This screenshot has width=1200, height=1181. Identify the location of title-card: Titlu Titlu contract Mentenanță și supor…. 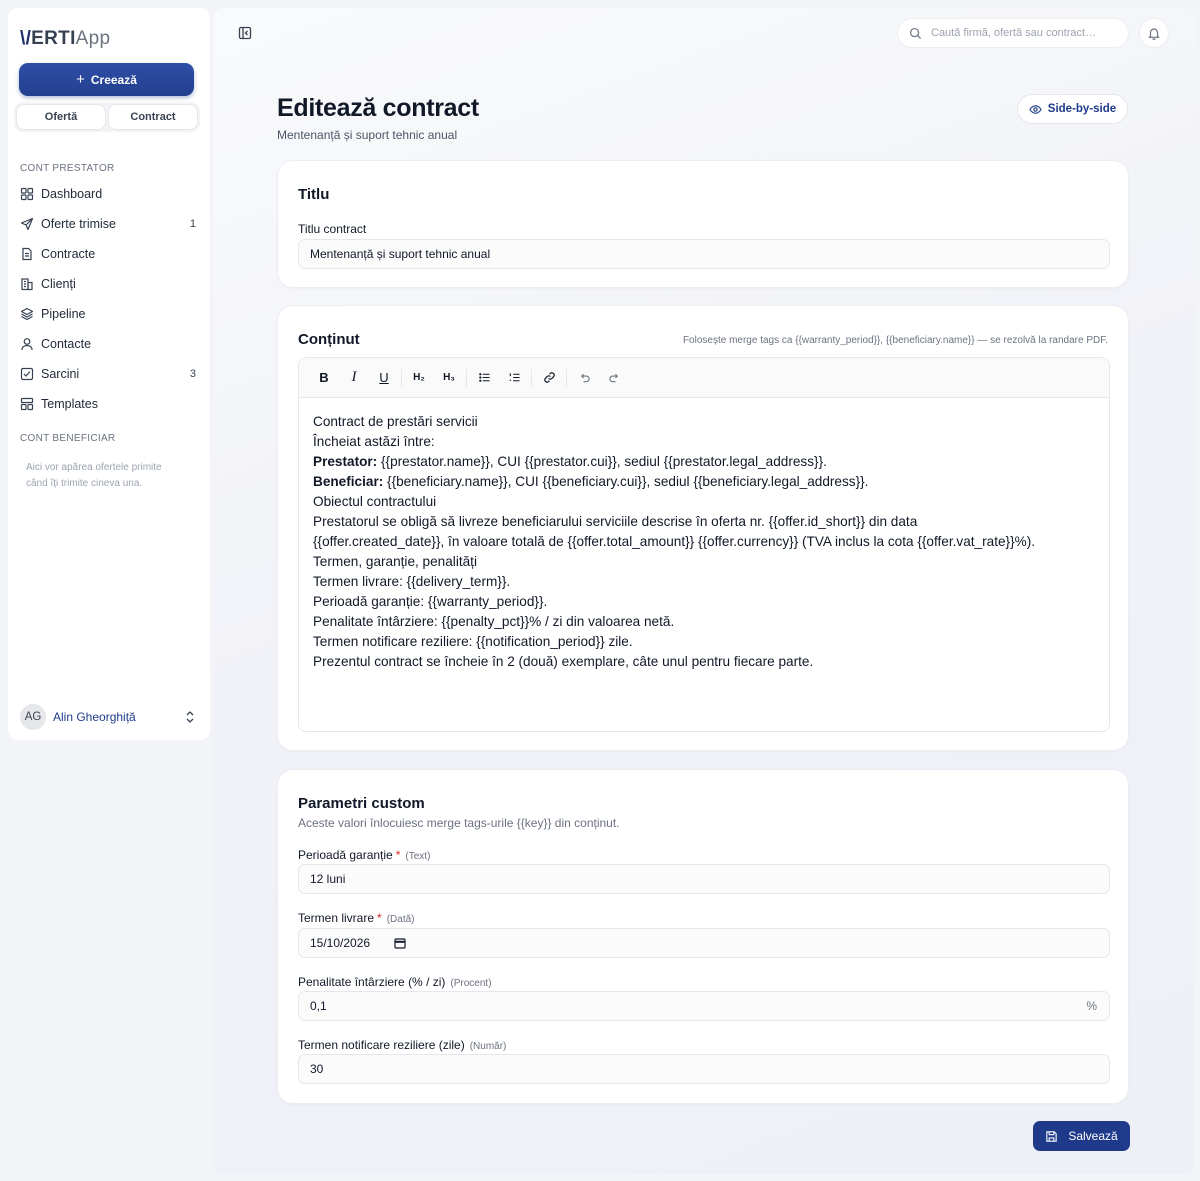
(703, 224).